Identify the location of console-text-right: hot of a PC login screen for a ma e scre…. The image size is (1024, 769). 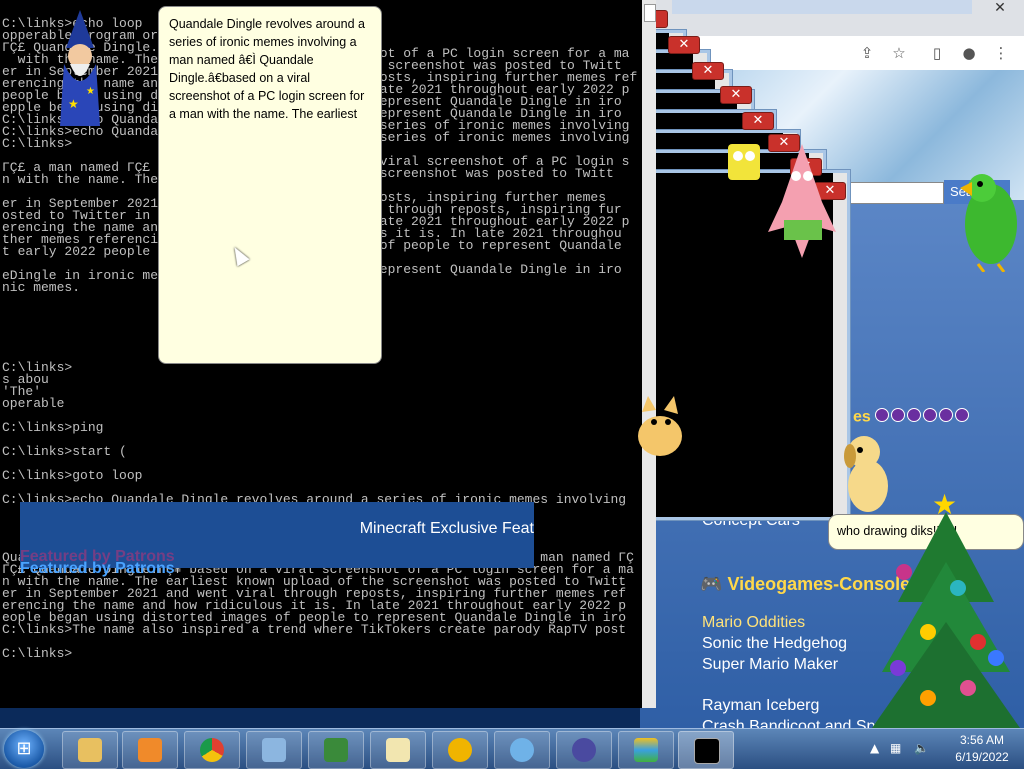
(505, 161).